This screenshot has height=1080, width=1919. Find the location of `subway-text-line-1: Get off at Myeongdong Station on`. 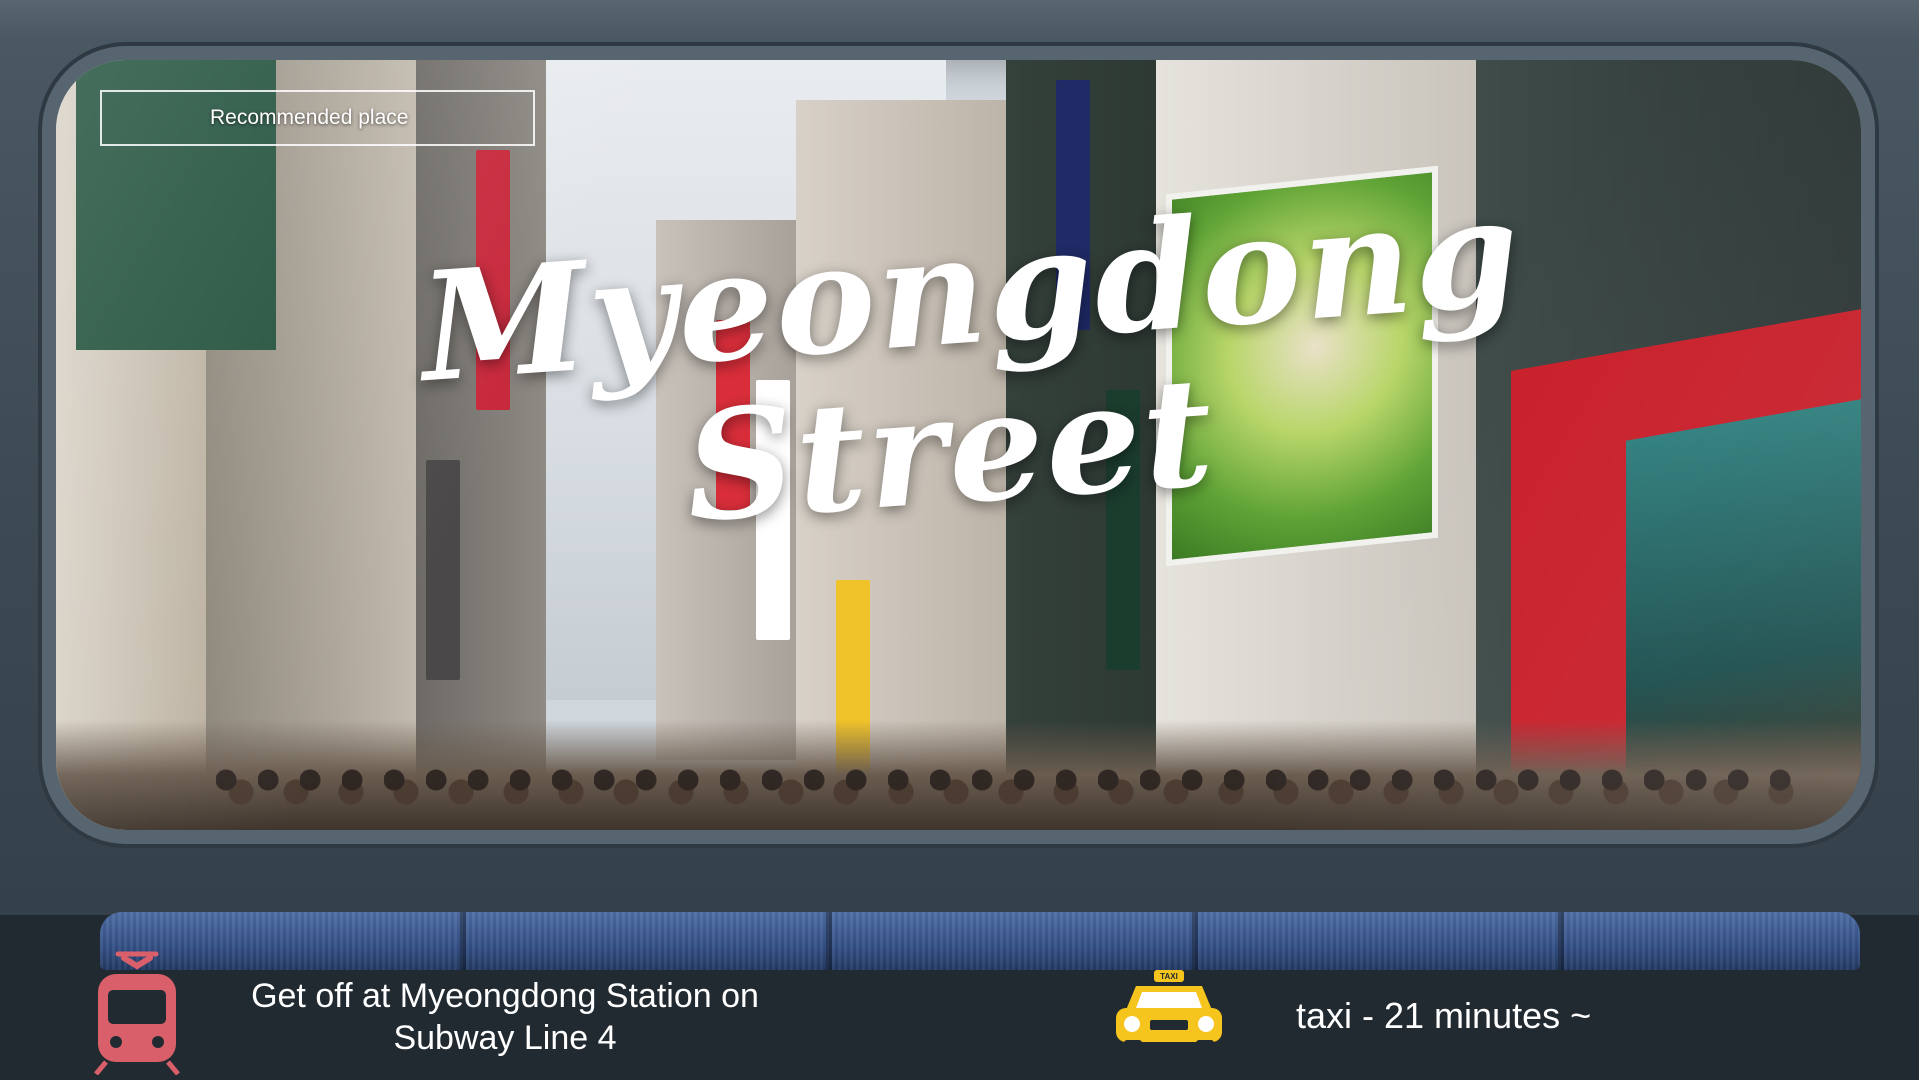

subway-text-line-1: Get off at Myeongdong Station on is located at coordinates (505, 996).